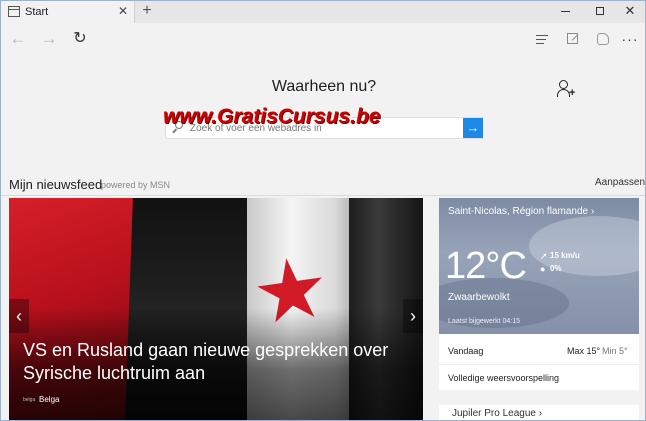  Describe the element at coordinates (556, 268) in the screenshot. I see `weather-precipitation: 0%` at that location.